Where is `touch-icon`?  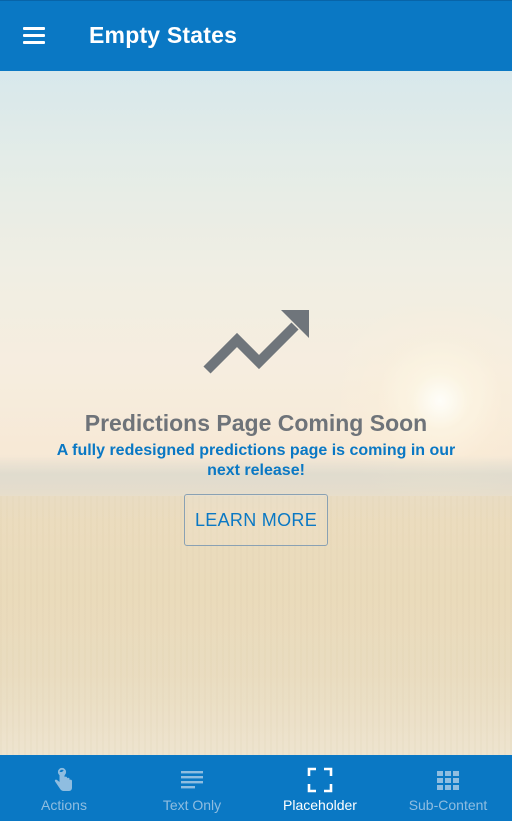
touch-icon is located at coordinates (63, 779).